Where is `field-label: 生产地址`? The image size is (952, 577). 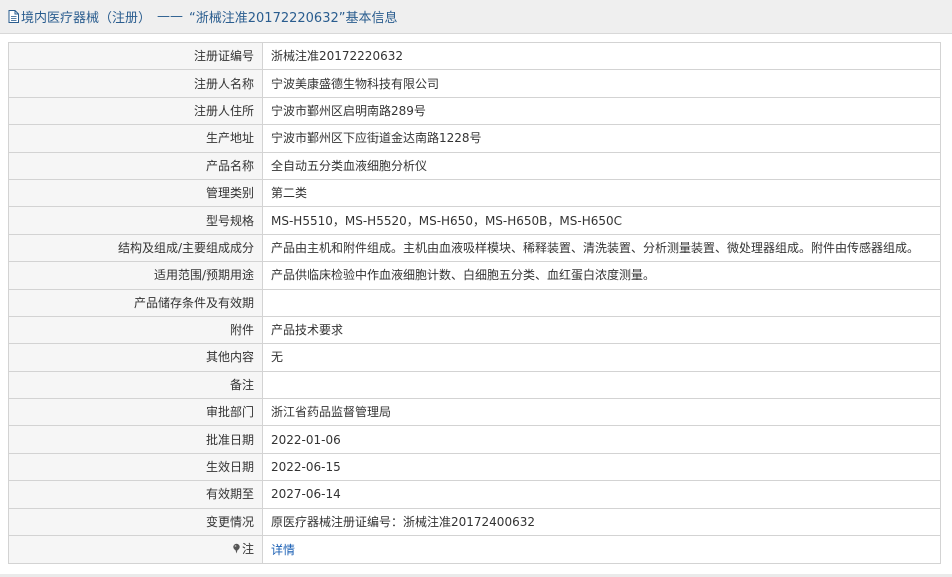 field-label: 生产地址 is located at coordinates (135, 138).